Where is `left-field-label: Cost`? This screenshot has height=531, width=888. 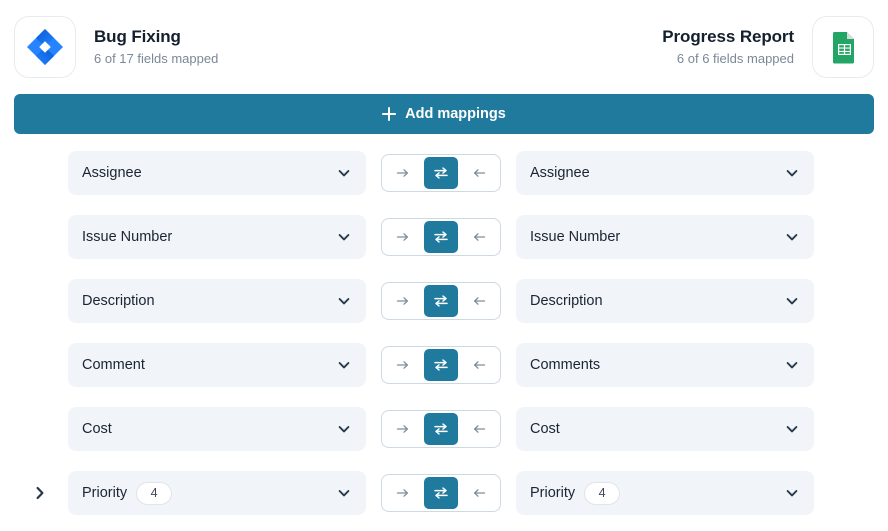
left-field-label: Cost is located at coordinates (97, 429).